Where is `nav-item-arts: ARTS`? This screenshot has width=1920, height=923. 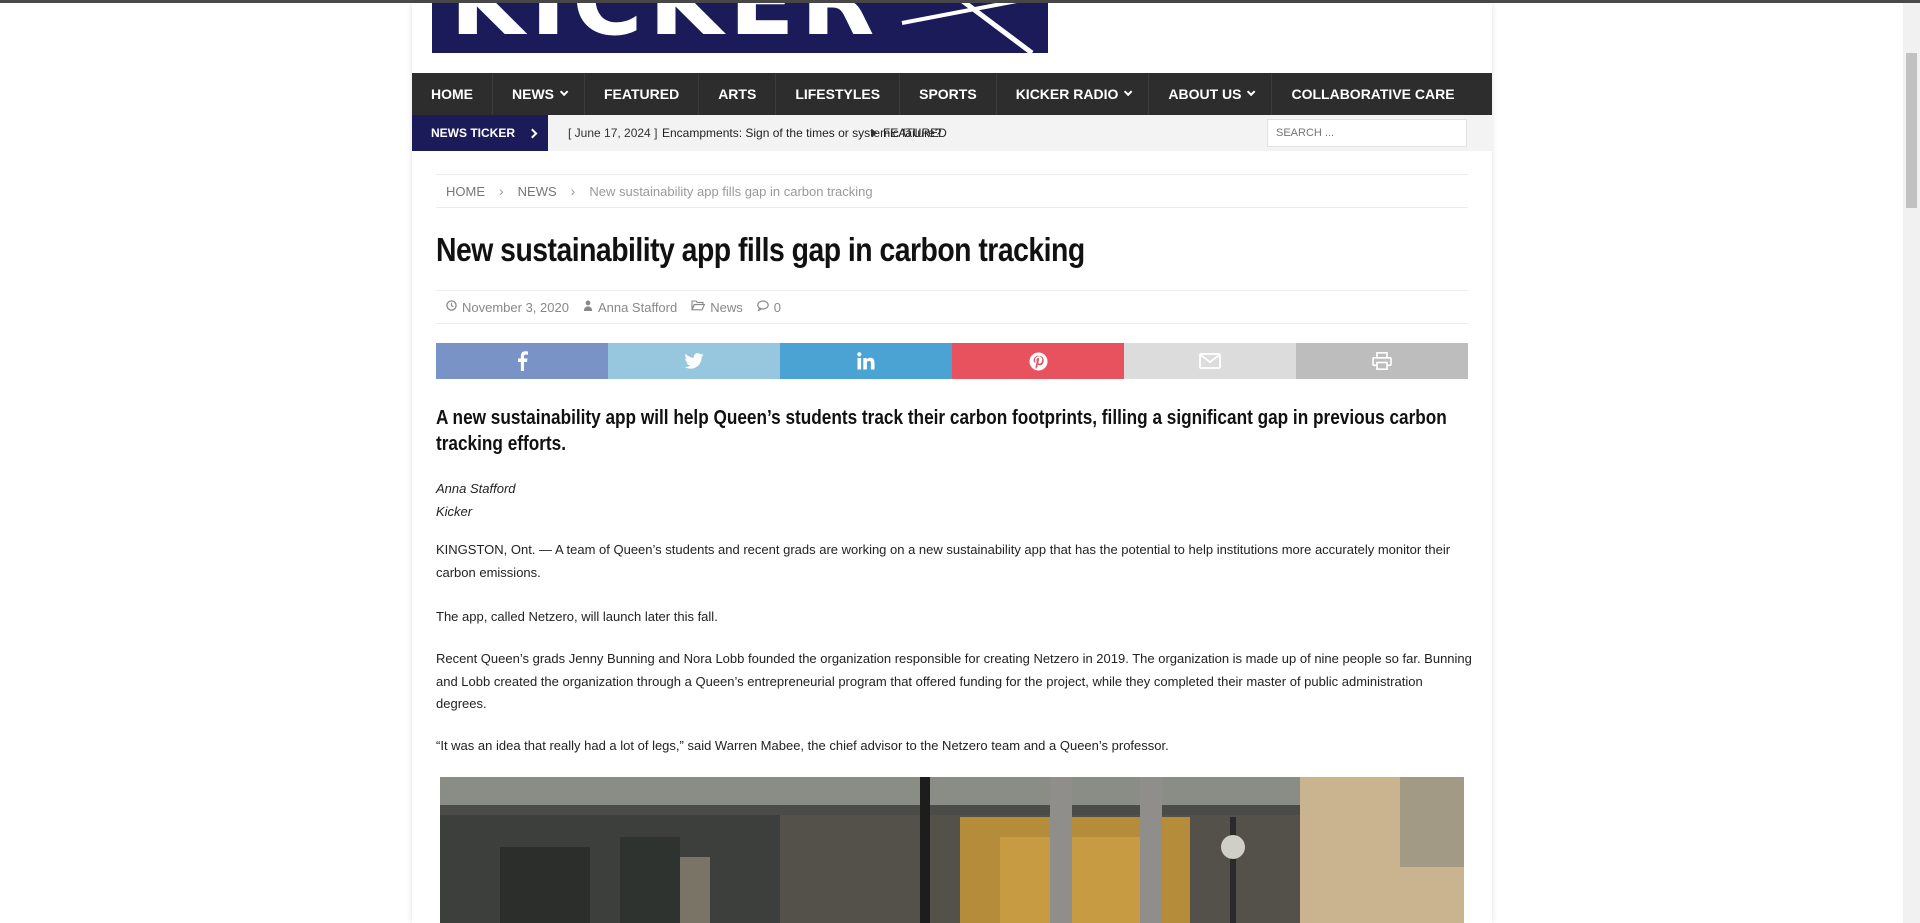
nav-item-arts: ARTS is located at coordinates (738, 94).